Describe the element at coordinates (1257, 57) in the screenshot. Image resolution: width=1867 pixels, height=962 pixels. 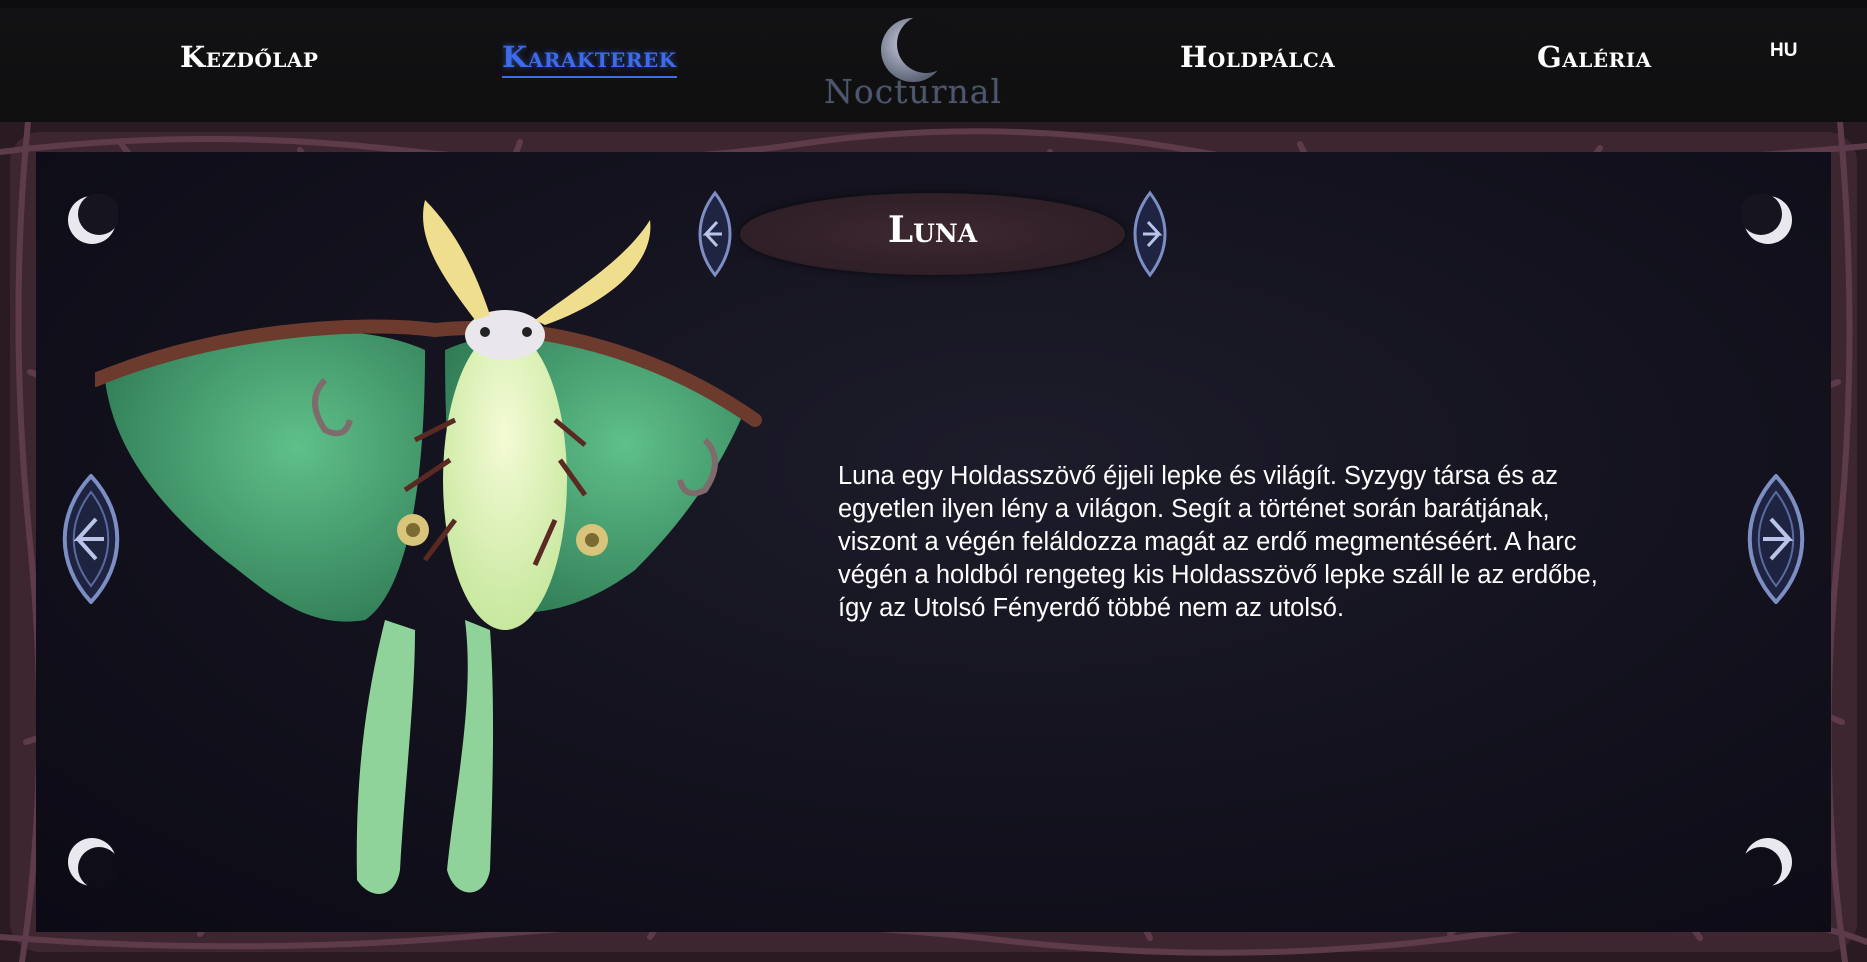
I see `nav-link-moon-wand: Holdpálca` at that location.